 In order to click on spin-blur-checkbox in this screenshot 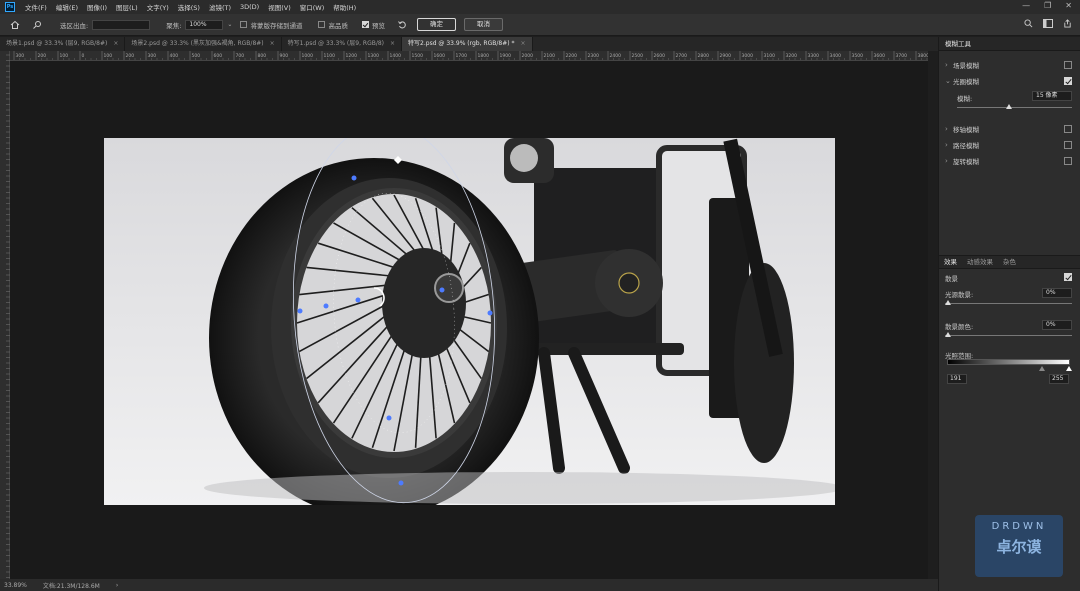, I will do `click(1068, 161)`.